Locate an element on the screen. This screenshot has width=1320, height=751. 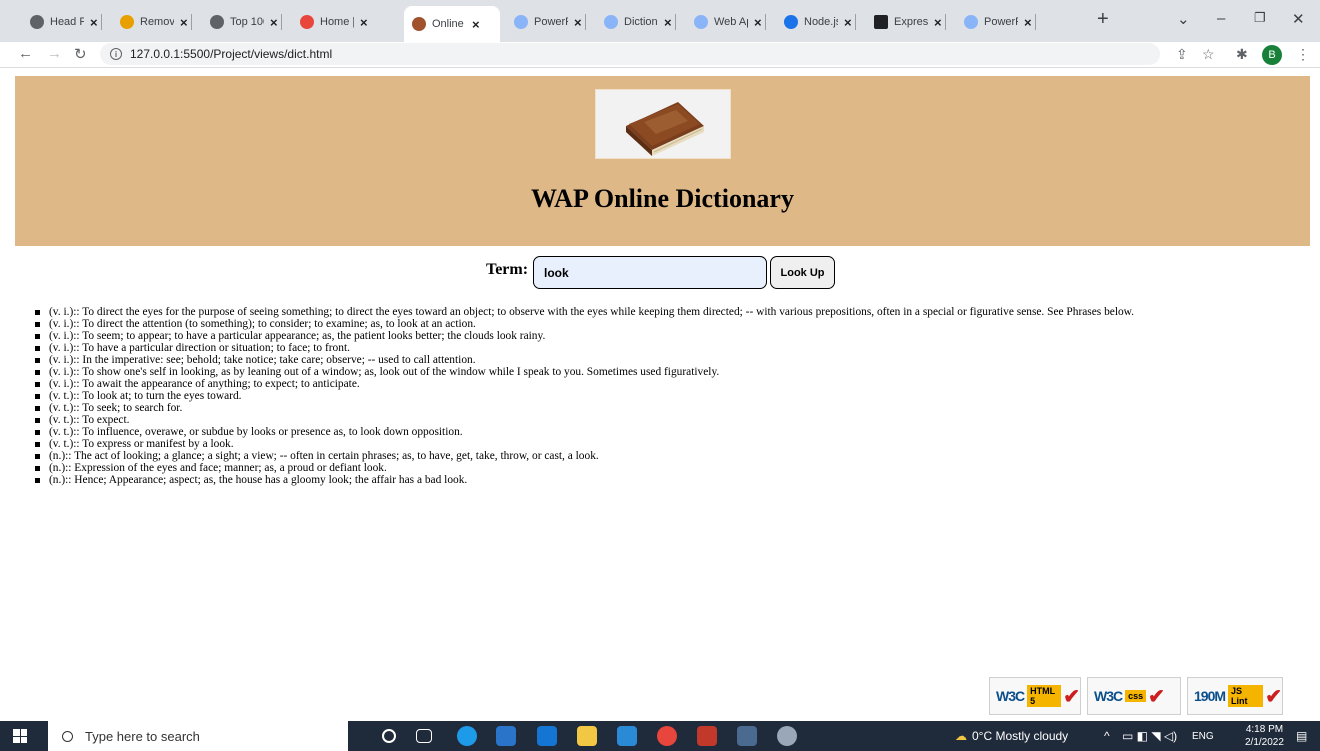
tab-top-1000: Top 1000 × is located at coordinates (242, 22).